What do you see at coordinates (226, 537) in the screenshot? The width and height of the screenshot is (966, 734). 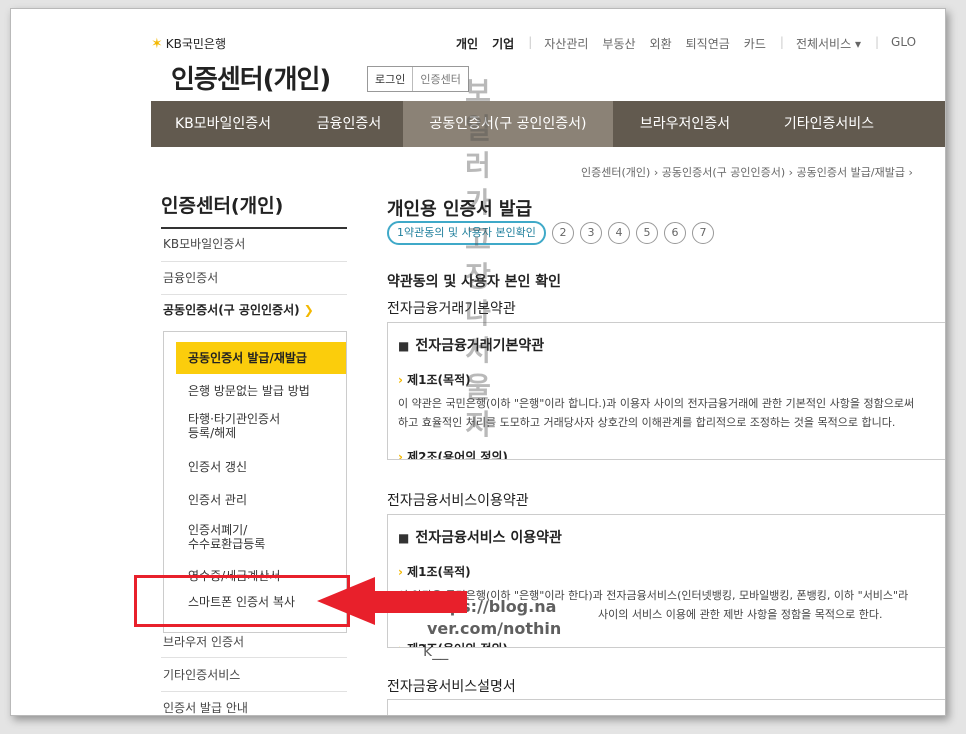 I see `submenu-revoke-refund: 인증서폐기/ 수수료환급등록` at bounding box center [226, 537].